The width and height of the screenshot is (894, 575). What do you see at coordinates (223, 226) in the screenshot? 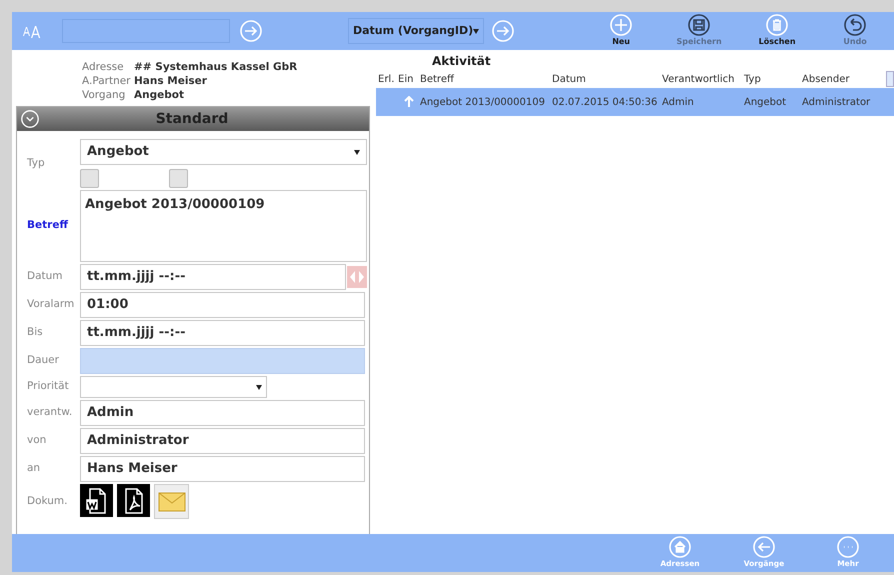
I see `subject-textarea: Angebot 2013/00000109` at bounding box center [223, 226].